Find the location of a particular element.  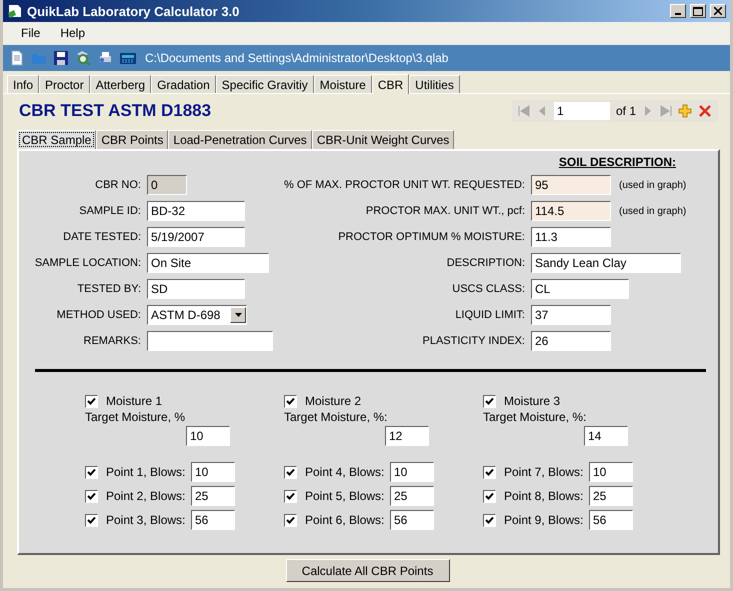

input-field: Sandy Lean Clay is located at coordinates (606, 263).